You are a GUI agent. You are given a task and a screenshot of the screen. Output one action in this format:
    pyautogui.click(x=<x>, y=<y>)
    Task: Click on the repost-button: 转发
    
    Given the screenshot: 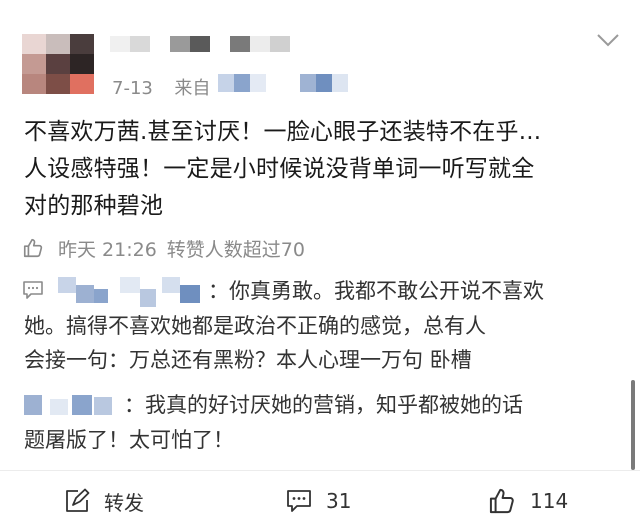 What is the action you would take?
    pyautogui.click(x=104, y=501)
    